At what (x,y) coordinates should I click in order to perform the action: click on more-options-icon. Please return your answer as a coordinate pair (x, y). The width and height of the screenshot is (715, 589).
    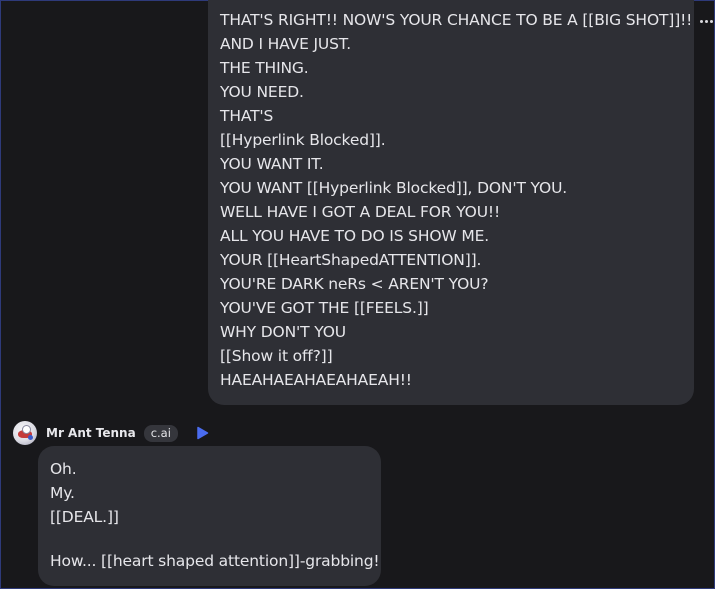
    Looking at the image, I should click on (706, 21).